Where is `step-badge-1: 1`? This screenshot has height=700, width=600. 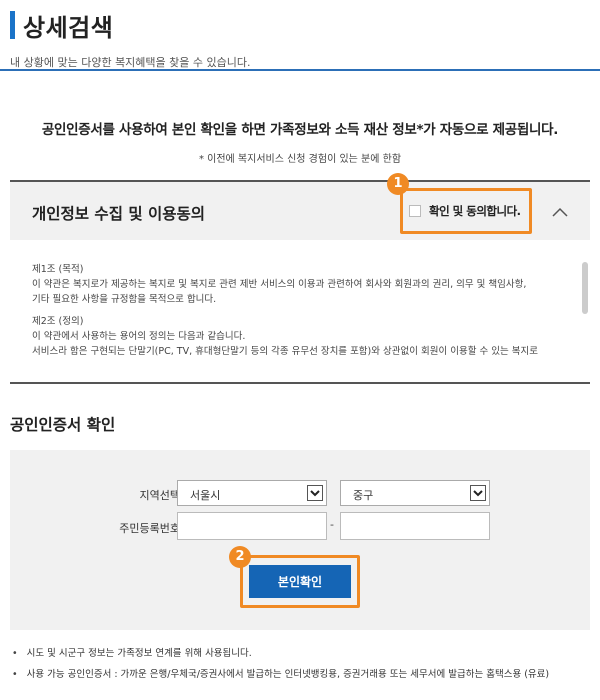 step-badge-1: 1 is located at coordinates (398, 184).